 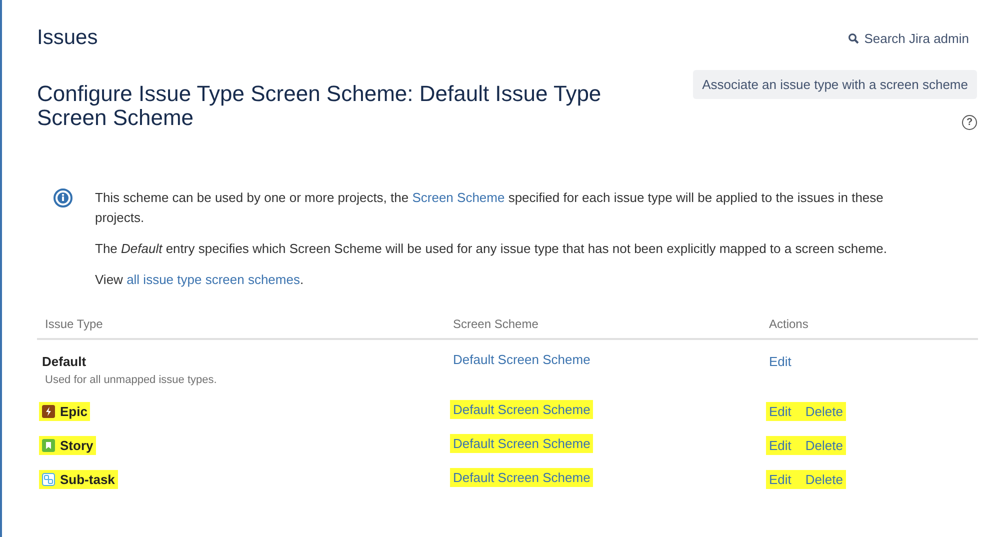 I want to click on column-header: Screen Scheme, so click(x=495, y=324).